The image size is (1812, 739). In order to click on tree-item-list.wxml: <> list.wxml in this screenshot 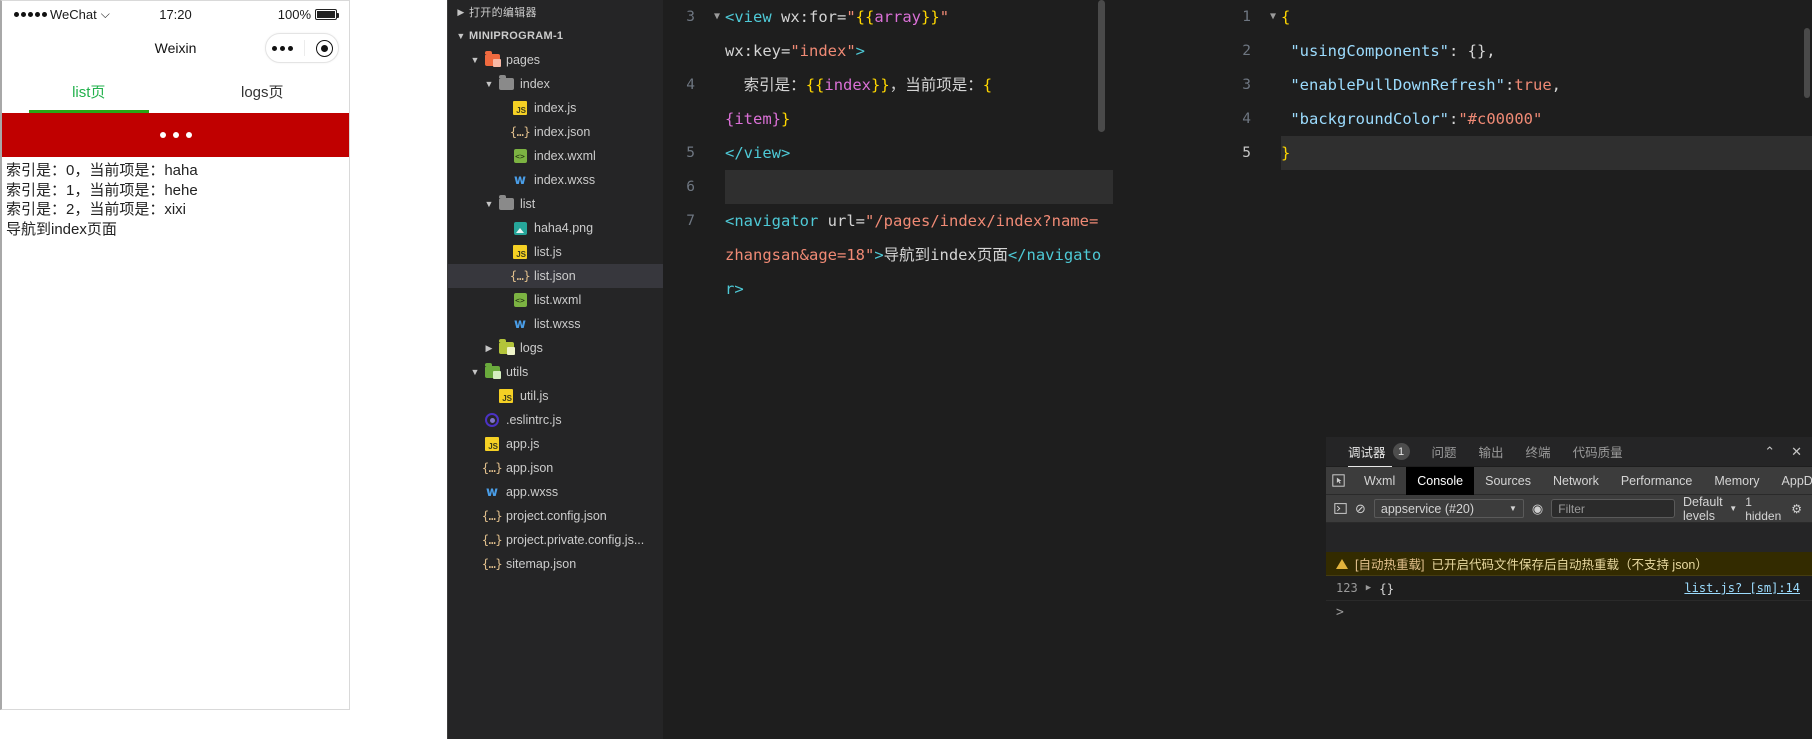, I will do `click(555, 300)`.